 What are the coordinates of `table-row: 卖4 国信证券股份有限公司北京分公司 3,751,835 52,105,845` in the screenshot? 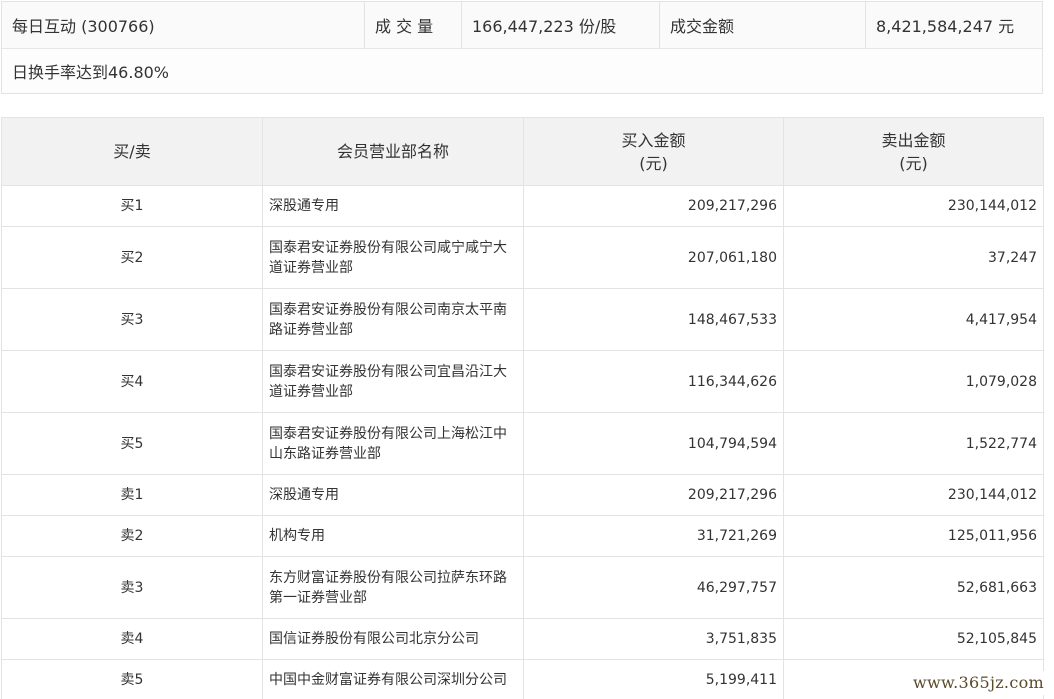 It's located at (522, 639).